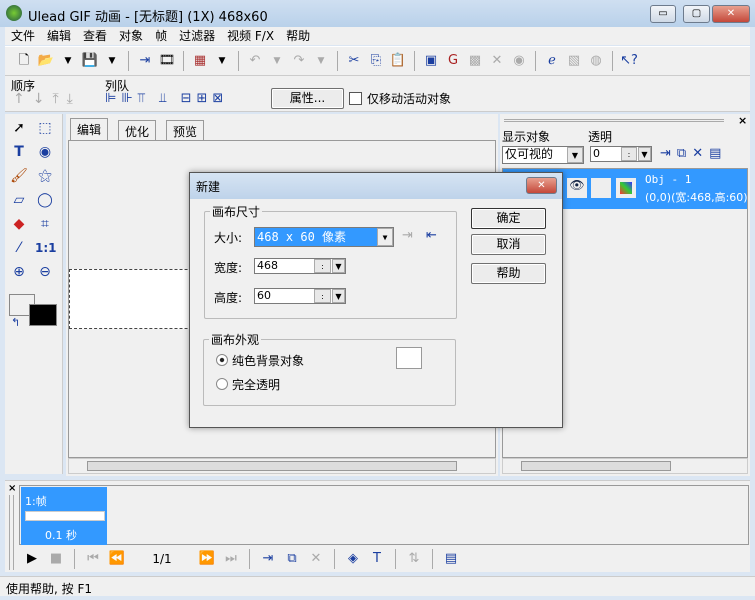  What do you see at coordinates (45, 152) in the screenshot?
I see `play-tool-icon: ◉` at bounding box center [45, 152].